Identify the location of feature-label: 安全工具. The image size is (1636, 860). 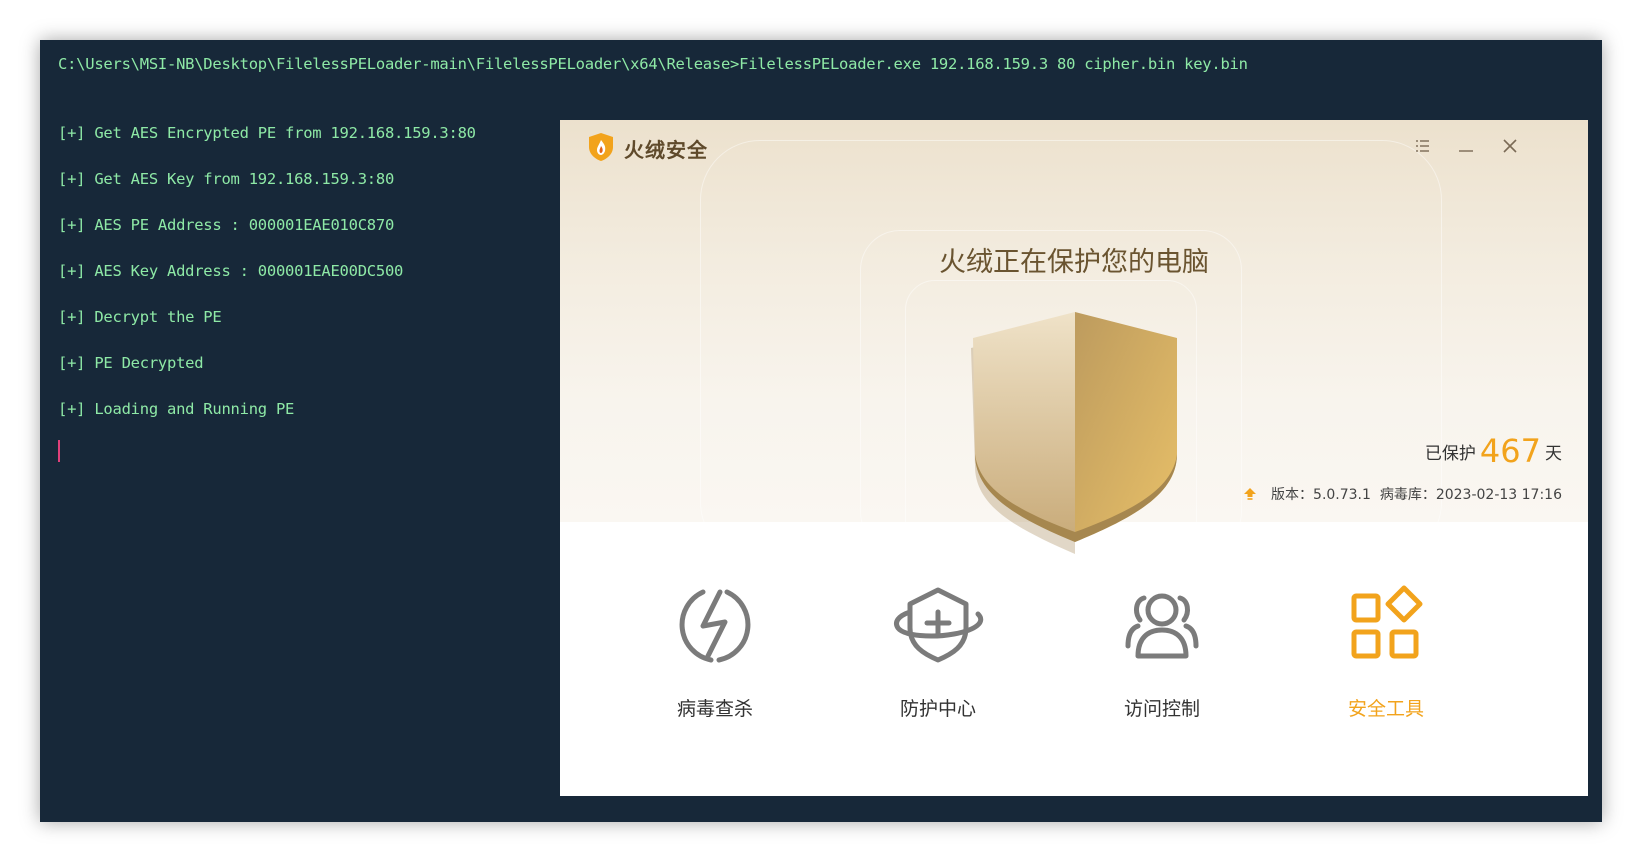
(1385, 709).